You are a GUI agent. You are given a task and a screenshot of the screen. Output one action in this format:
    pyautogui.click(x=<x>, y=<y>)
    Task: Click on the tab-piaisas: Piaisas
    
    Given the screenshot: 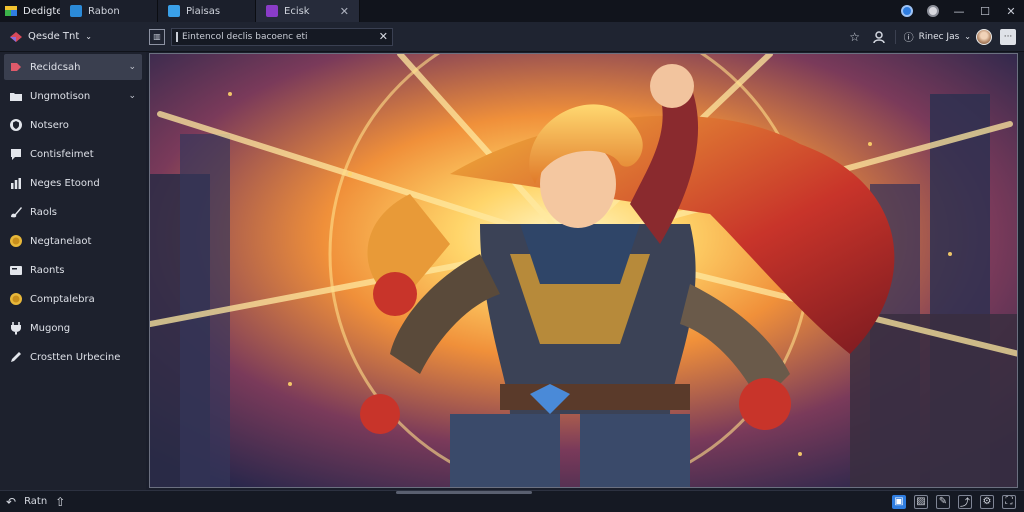 What is the action you would take?
    pyautogui.click(x=207, y=11)
    